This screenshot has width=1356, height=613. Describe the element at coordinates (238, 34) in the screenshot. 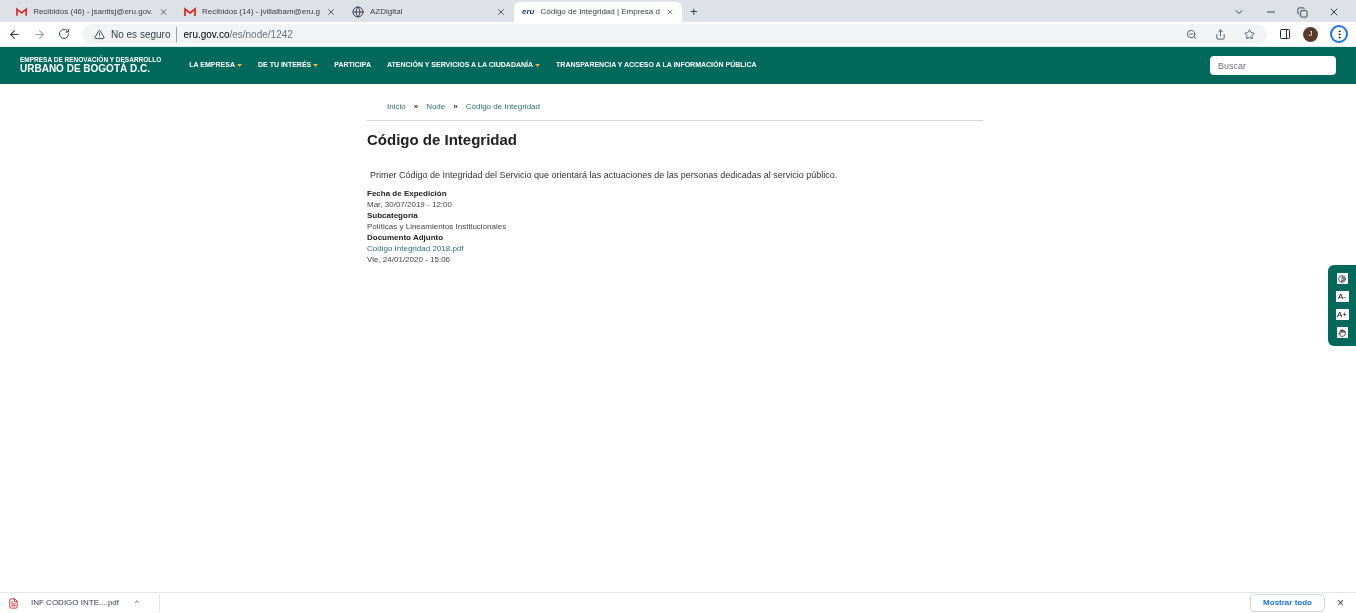

I see `url-text: eru.gov.co/es/node/1242` at that location.